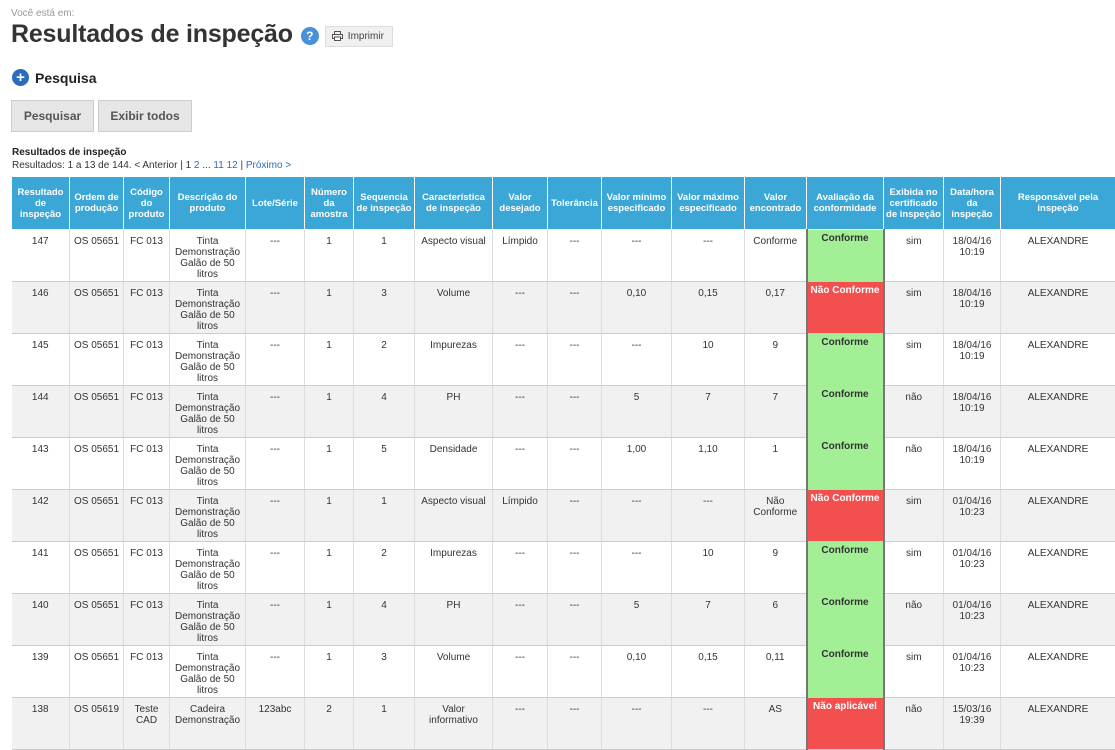 The image size is (1115, 750). Describe the element at coordinates (52, 116) in the screenshot. I see `search-button: Pesquisar` at that location.